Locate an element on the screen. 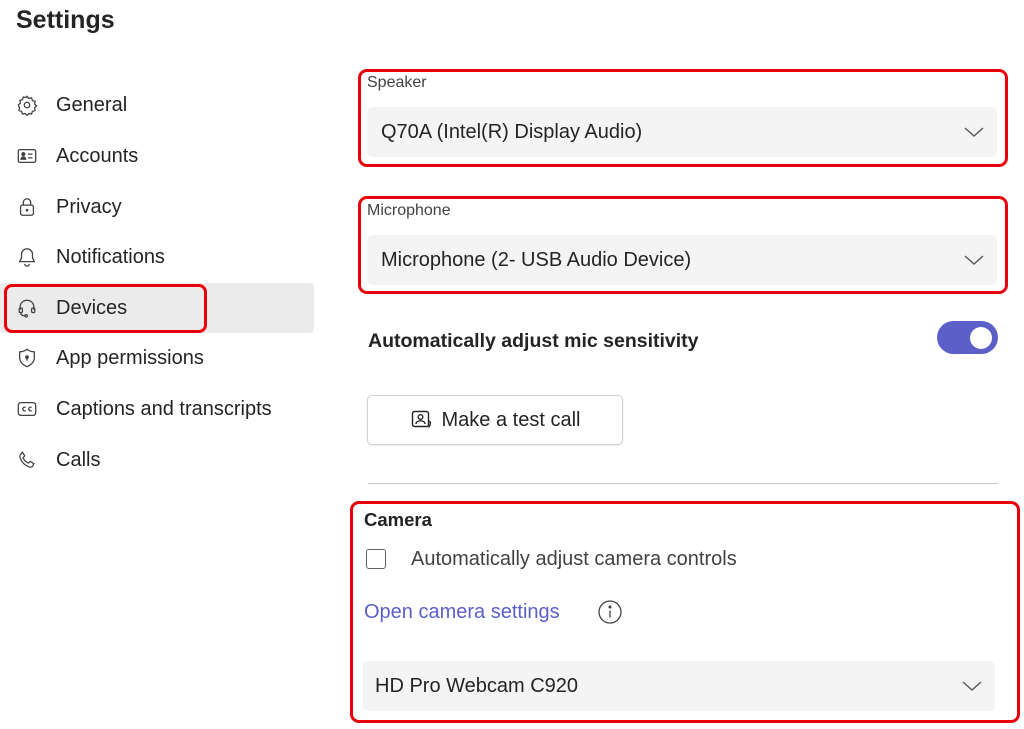 The height and width of the screenshot is (729, 1024). sidebar-item-accounts: Accounts is located at coordinates (157, 156).